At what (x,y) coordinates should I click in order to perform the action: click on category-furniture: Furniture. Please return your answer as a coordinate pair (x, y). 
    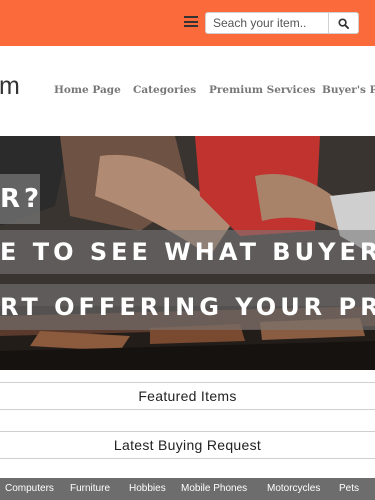
    Looking at the image, I should click on (90, 488).